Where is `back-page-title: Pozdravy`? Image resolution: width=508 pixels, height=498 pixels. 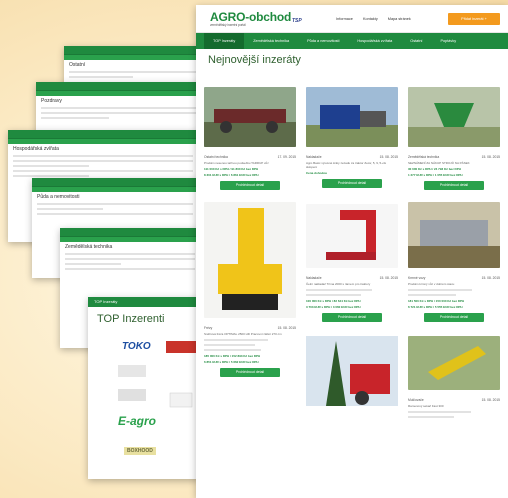 back-page-title: Pozdravy is located at coordinates (51, 101).